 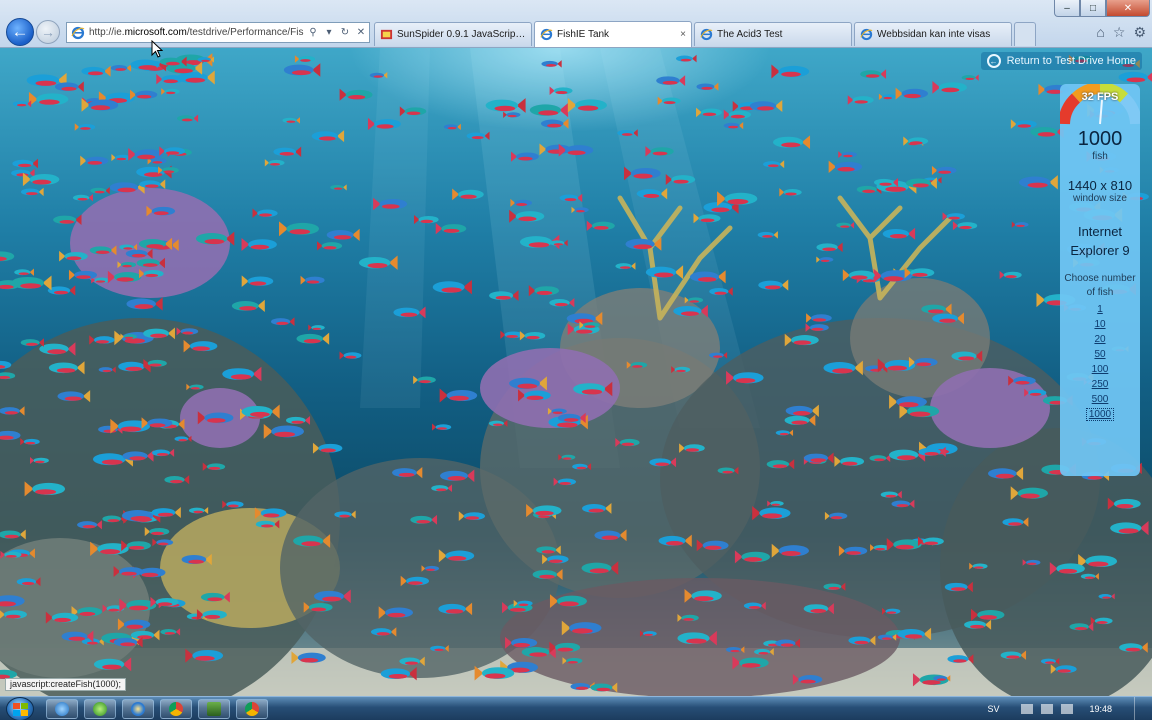 What do you see at coordinates (1093, 8) in the screenshot?
I see `maximize-button: □` at bounding box center [1093, 8].